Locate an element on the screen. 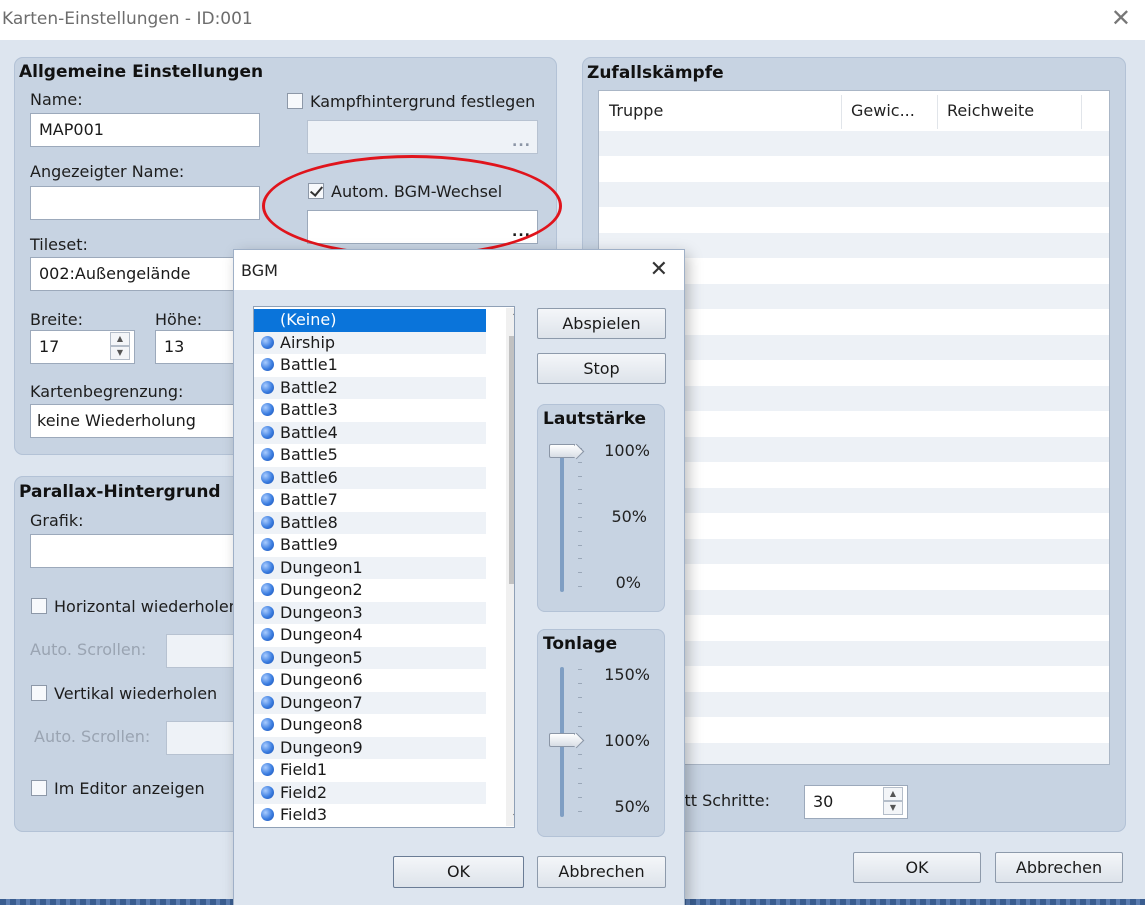  parallax-title: Parallax-Hintergrund is located at coordinates (120, 492).